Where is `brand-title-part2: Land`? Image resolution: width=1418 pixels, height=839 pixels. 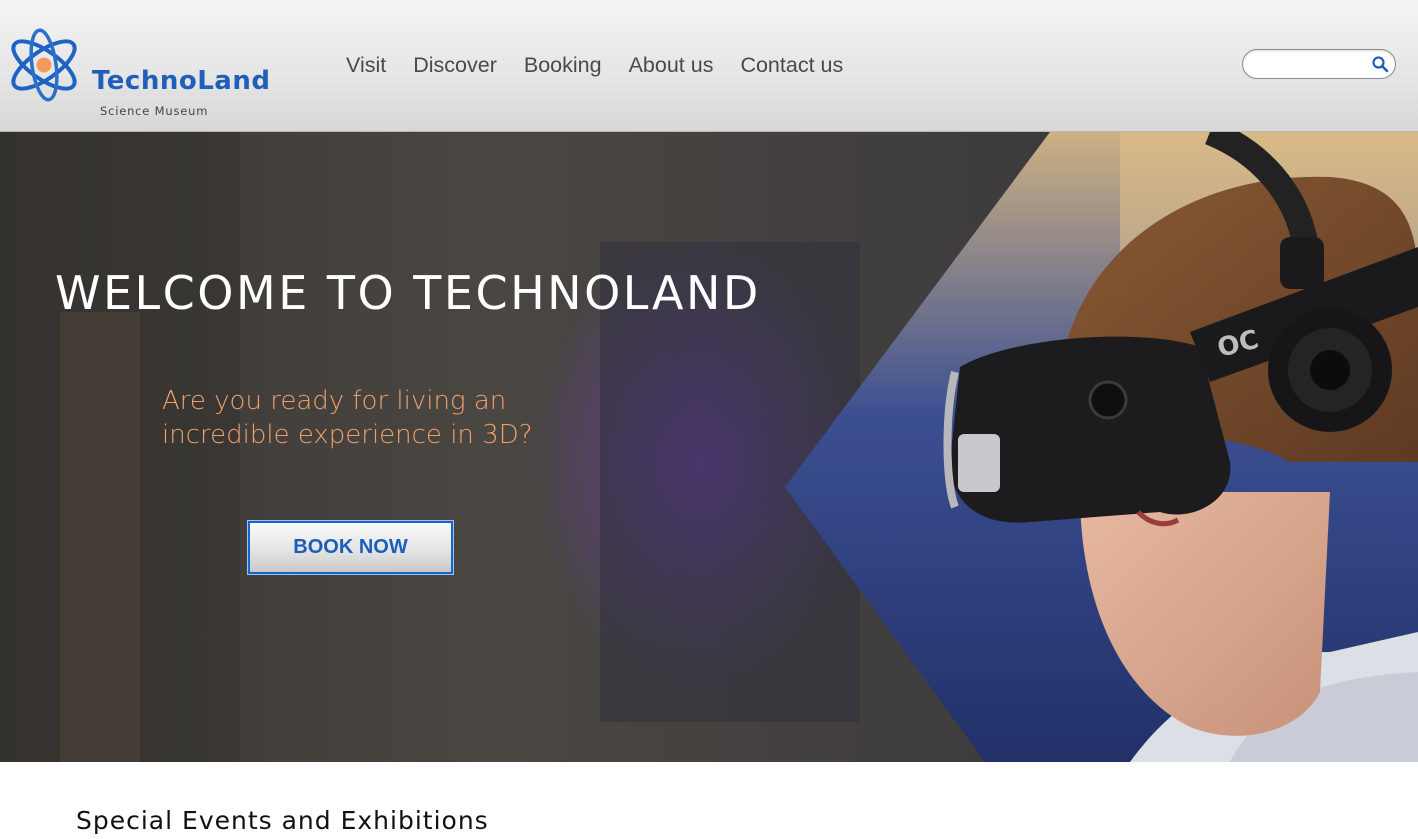
brand-title-part2: Land is located at coordinates (234, 81).